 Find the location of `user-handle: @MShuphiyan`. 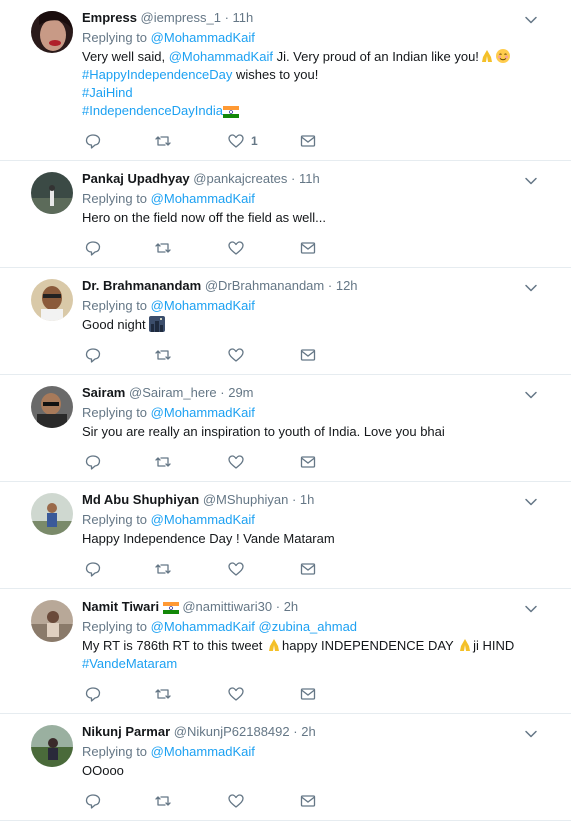

user-handle: @MShuphiyan is located at coordinates (245, 499).